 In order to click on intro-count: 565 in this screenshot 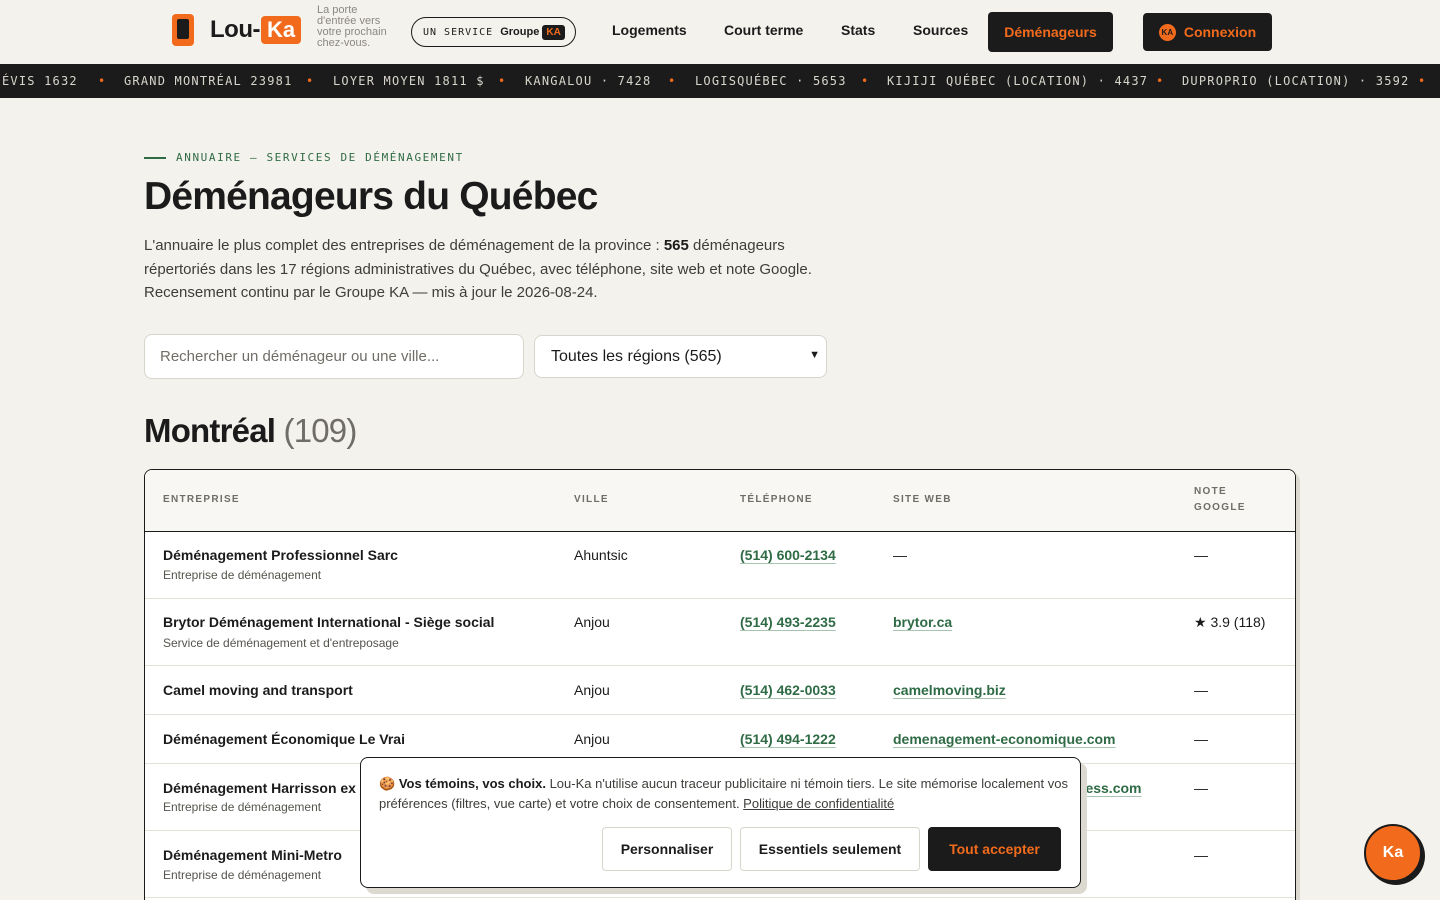, I will do `click(676, 245)`.